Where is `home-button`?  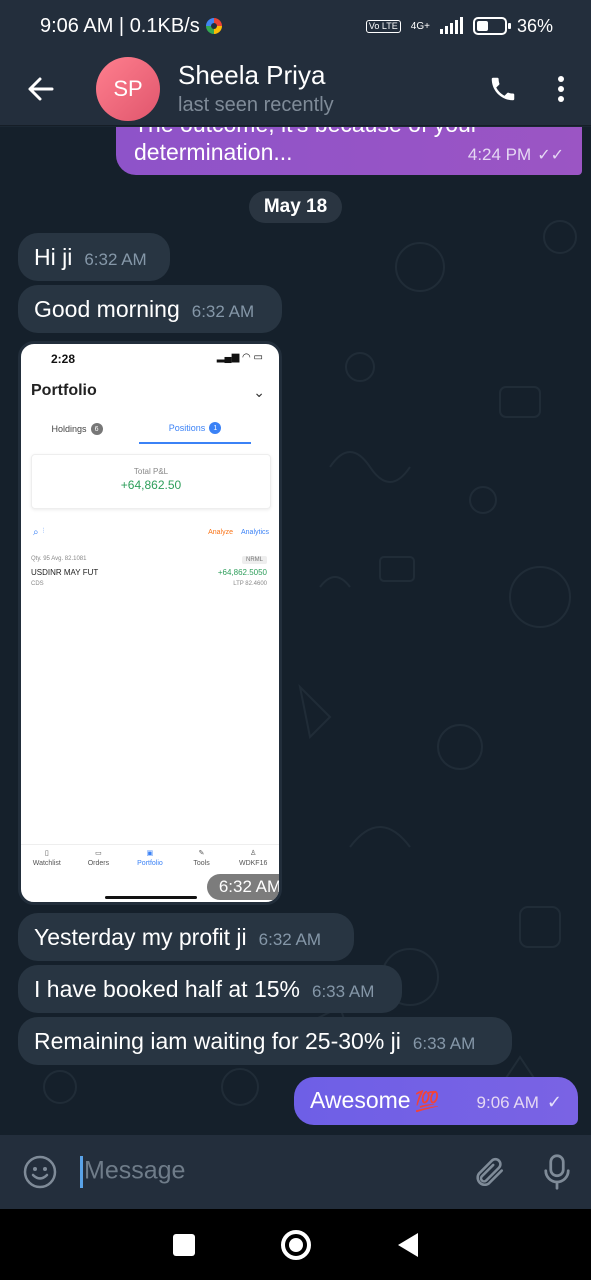
home-button is located at coordinates (296, 1244).